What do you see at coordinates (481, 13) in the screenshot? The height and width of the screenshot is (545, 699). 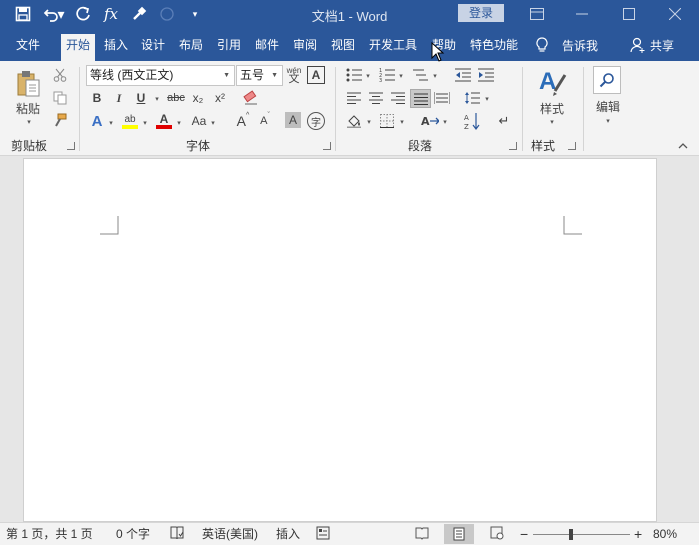 I see `login-button: 登录` at bounding box center [481, 13].